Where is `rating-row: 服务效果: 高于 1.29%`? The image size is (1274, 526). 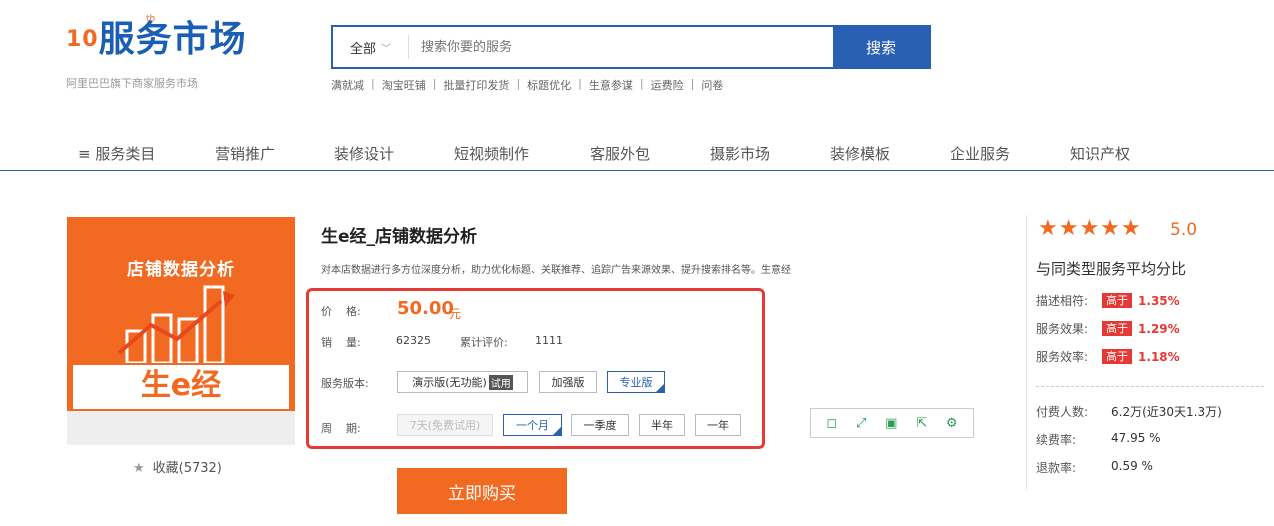
rating-row: 服务效果: 高于 1.29% is located at coordinates (1108, 328).